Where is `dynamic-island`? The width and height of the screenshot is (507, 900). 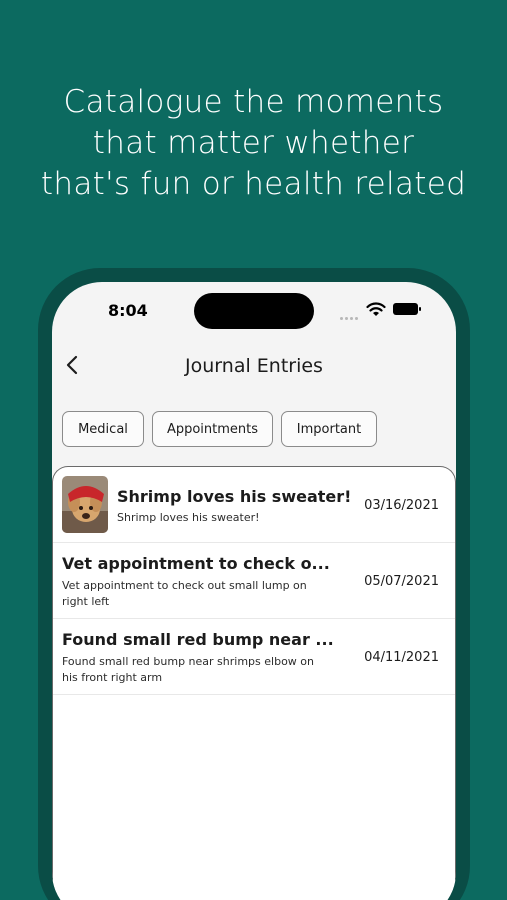
dynamic-island is located at coordinates (254, 311).